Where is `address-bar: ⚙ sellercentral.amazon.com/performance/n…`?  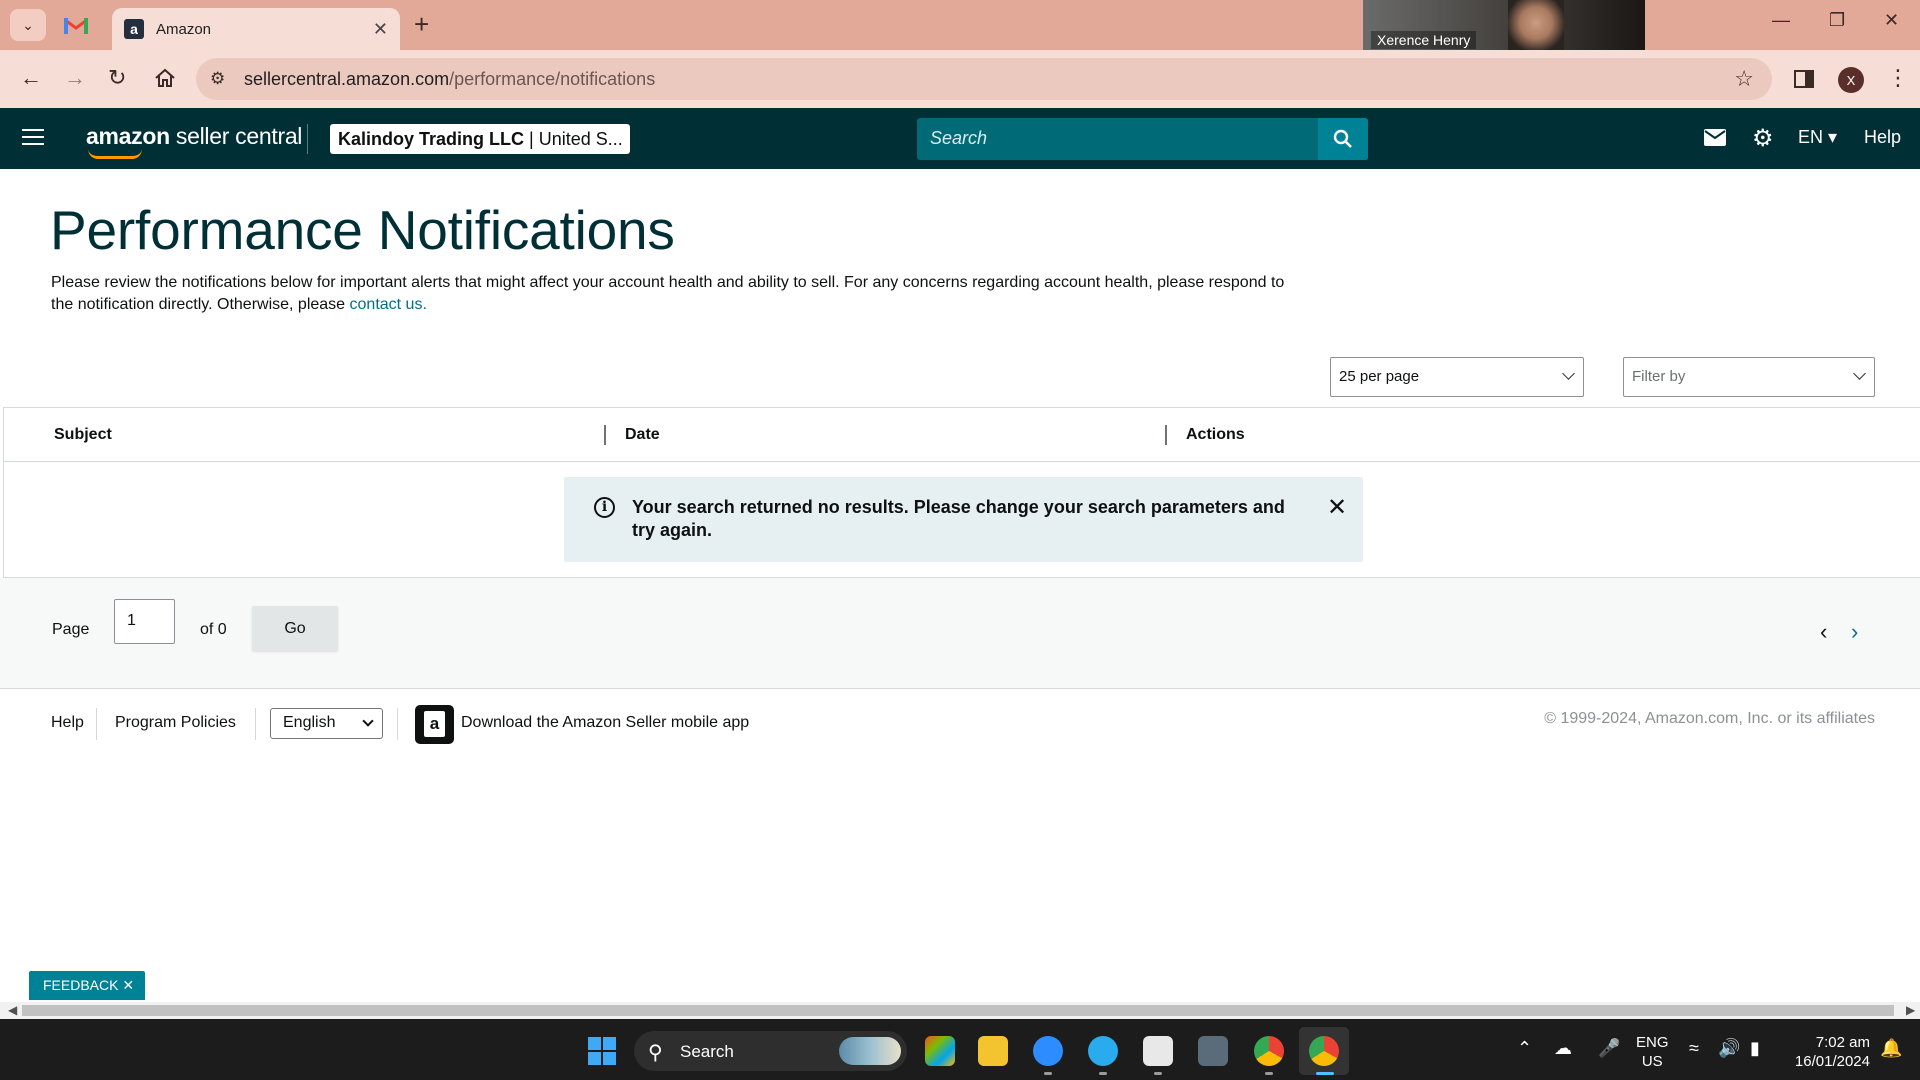 address-bar: ⚙ sellercentral.amazon.com/performance/n… is located at coordinates (984, 79).